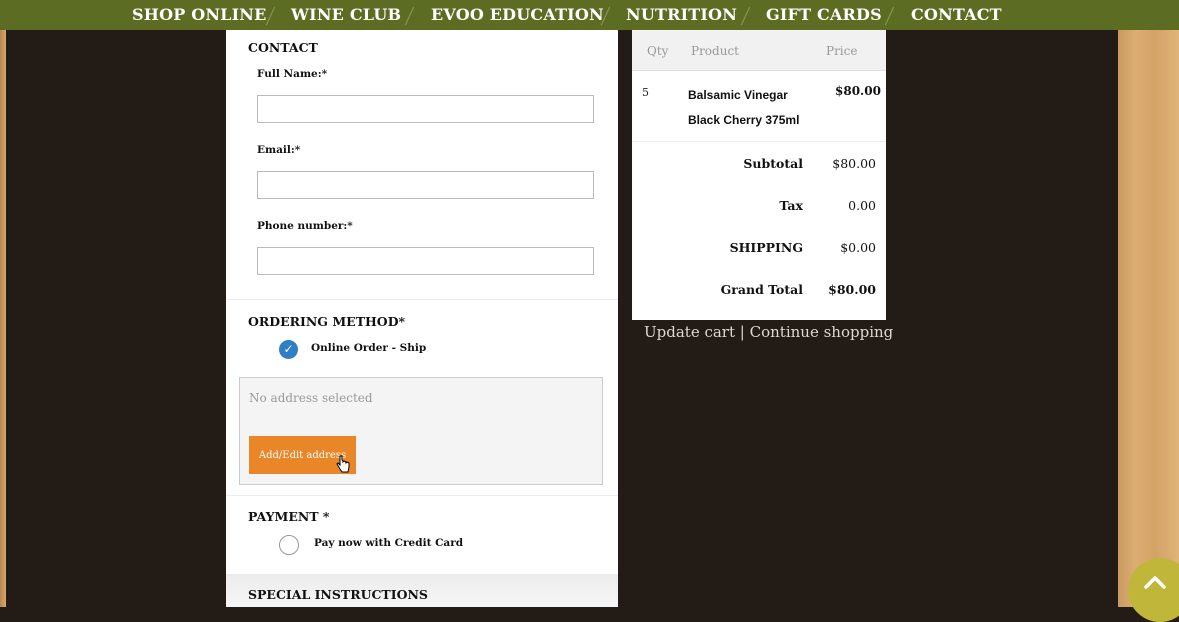  I want to click on scroll-top-button, so click(1153, 590).